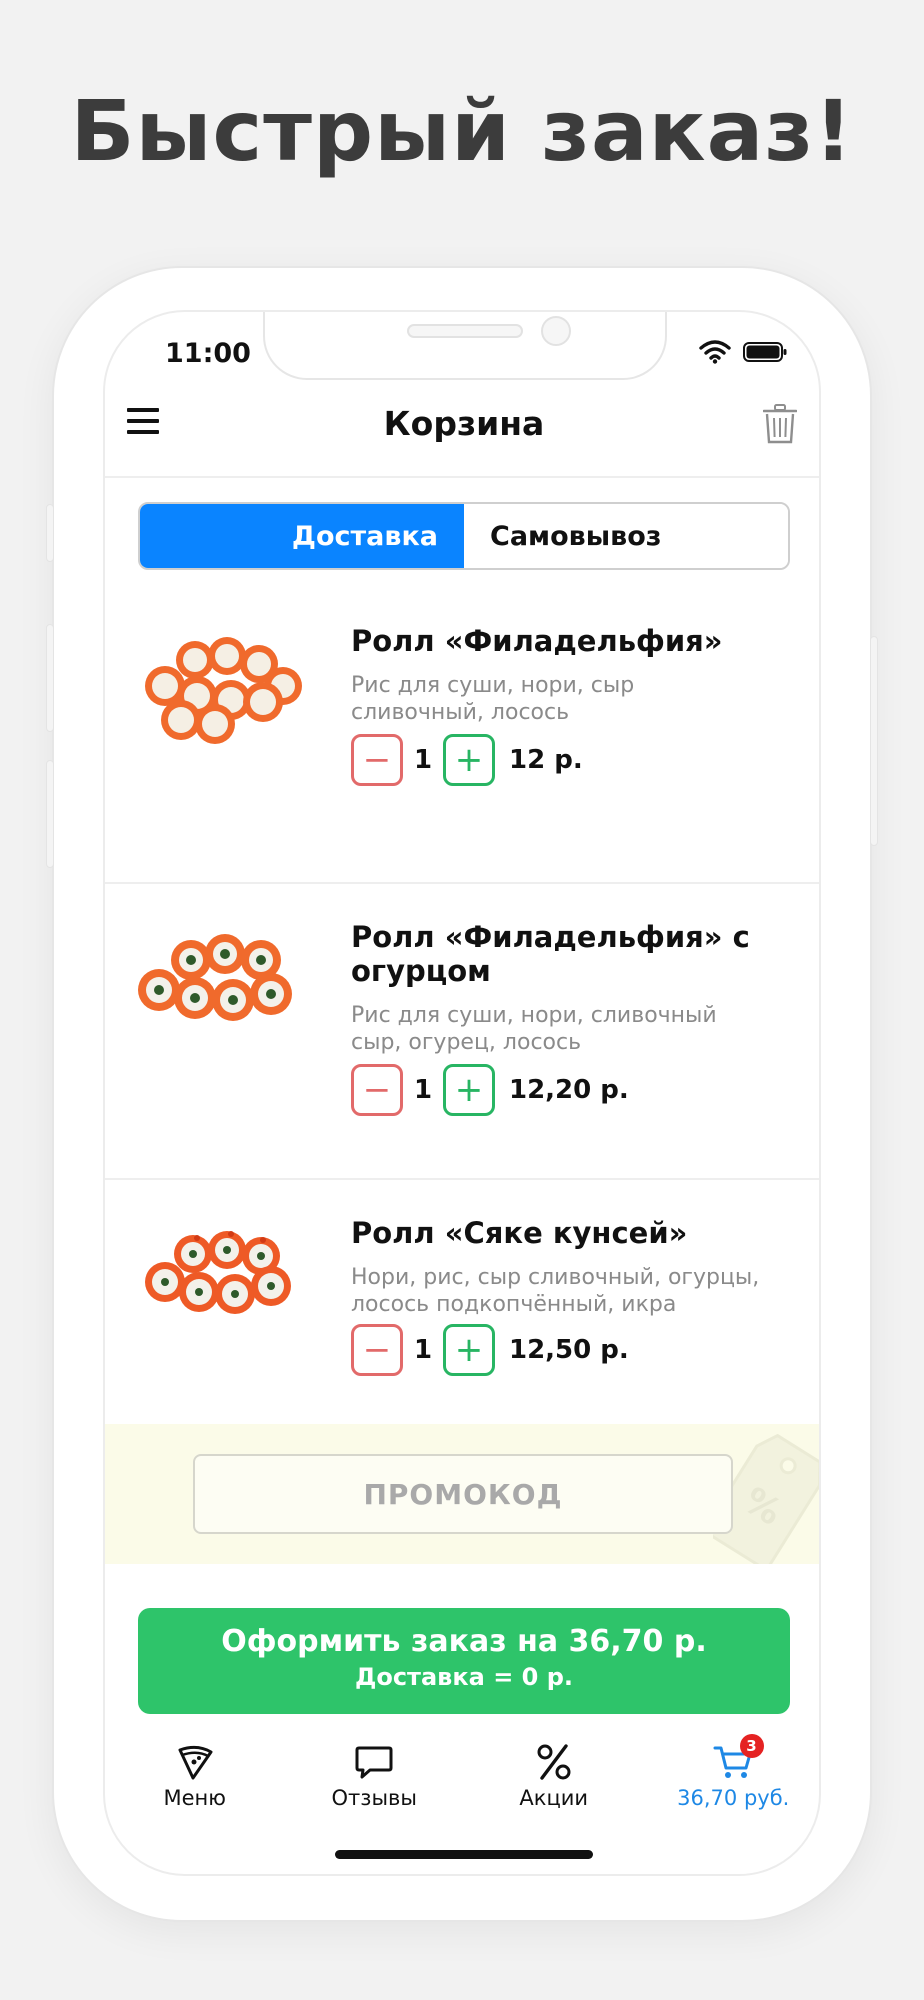  I want to click on item-price: 12,20 р., so click(569, 1090).